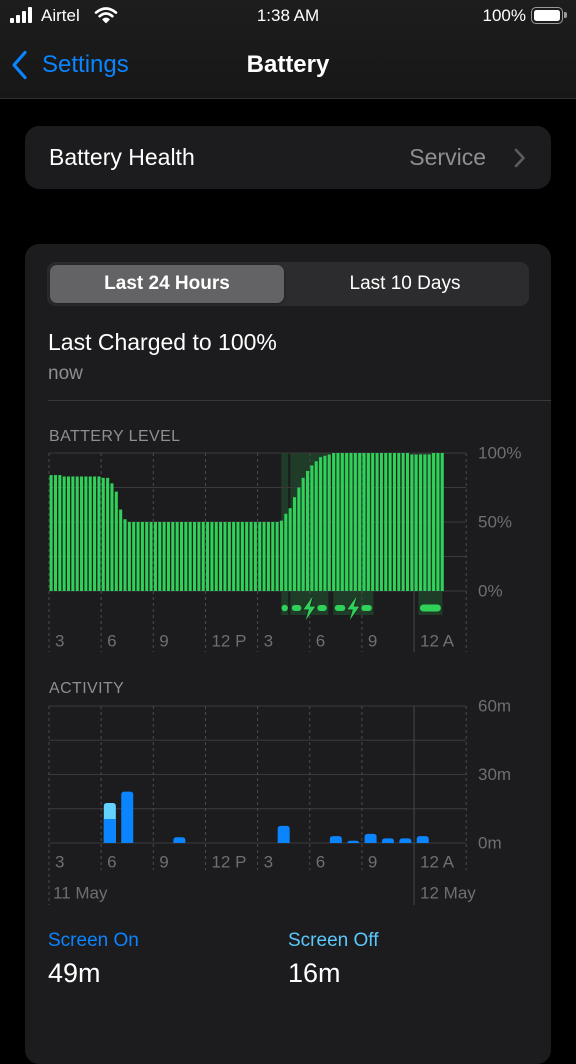 Image resolution: width=576 pixels, height=1064 pixels. I want to click on segment-label: Last 24 Hours, so click(167, 283).